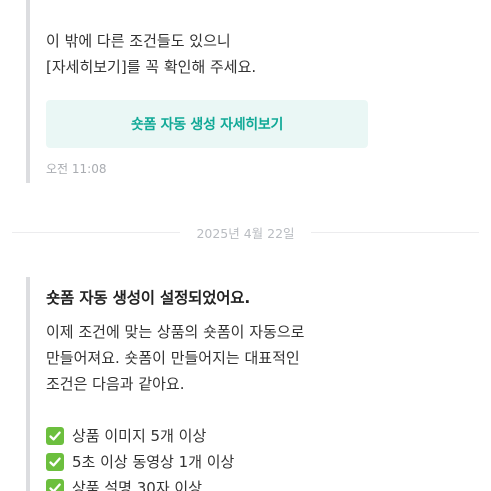 The width and height of the screenshot is (491, 491). I want to click on condition-label: 5초 이상 동영상 1개 이상, so click(153, 462).